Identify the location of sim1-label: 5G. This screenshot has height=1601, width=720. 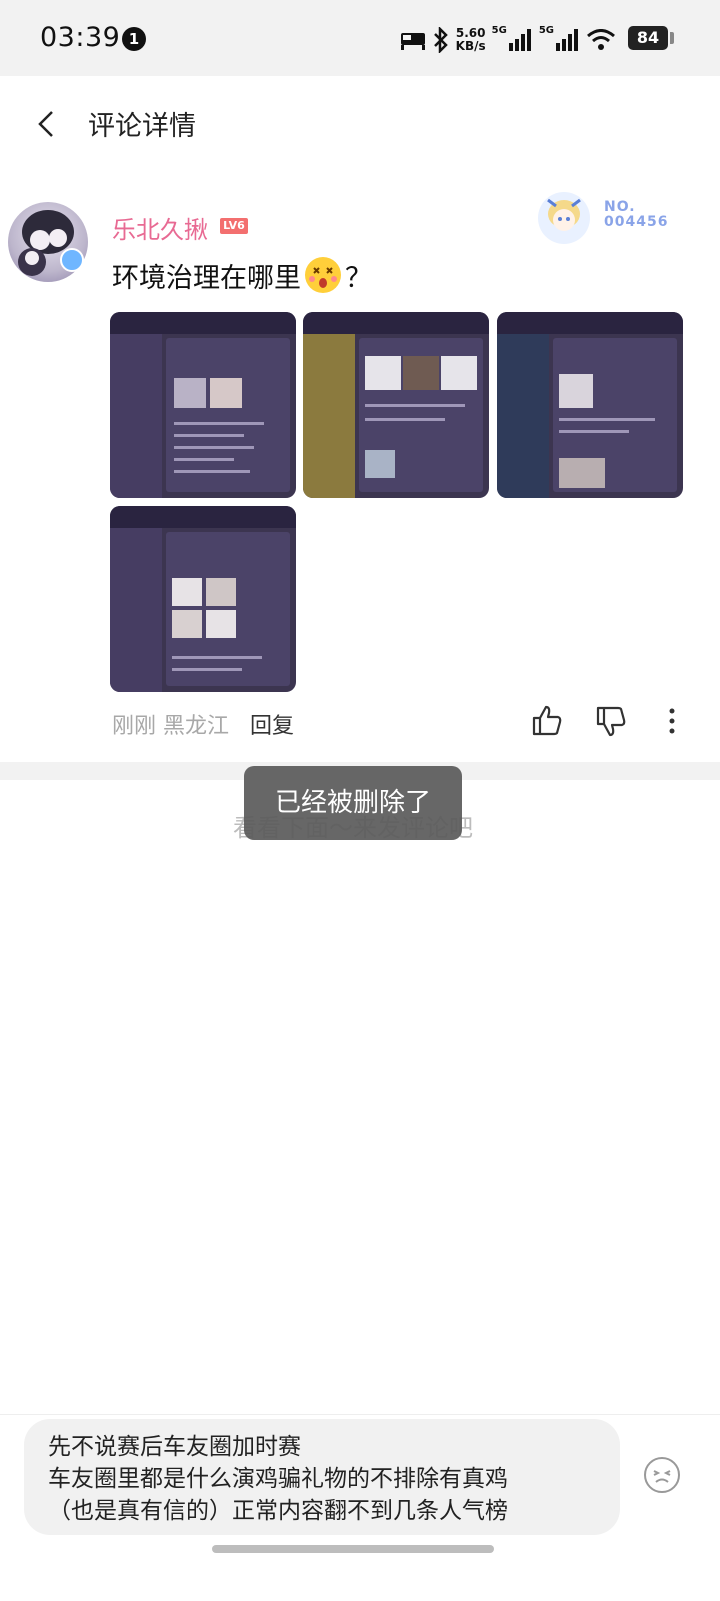
(499, 30).